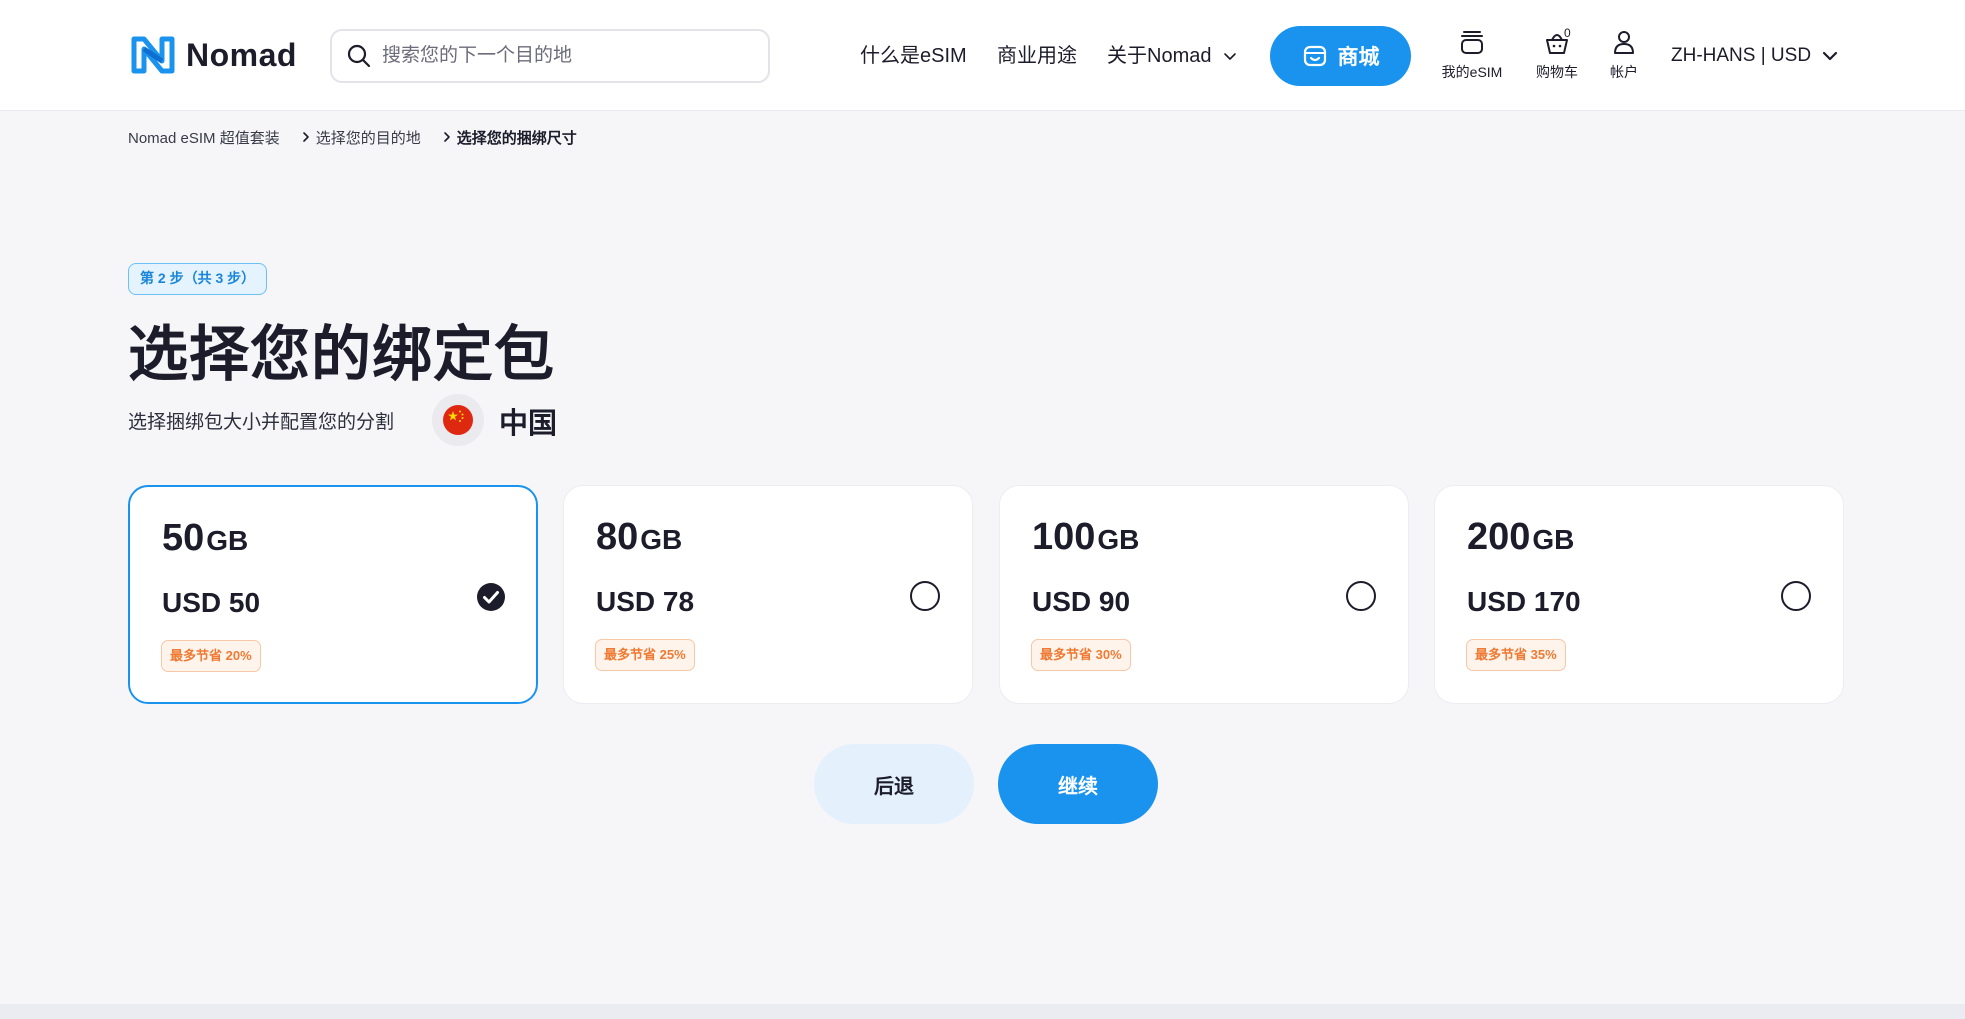 The image size is (1965, 1019). I want to click on account-label: 帐户, so click(1624, 72).